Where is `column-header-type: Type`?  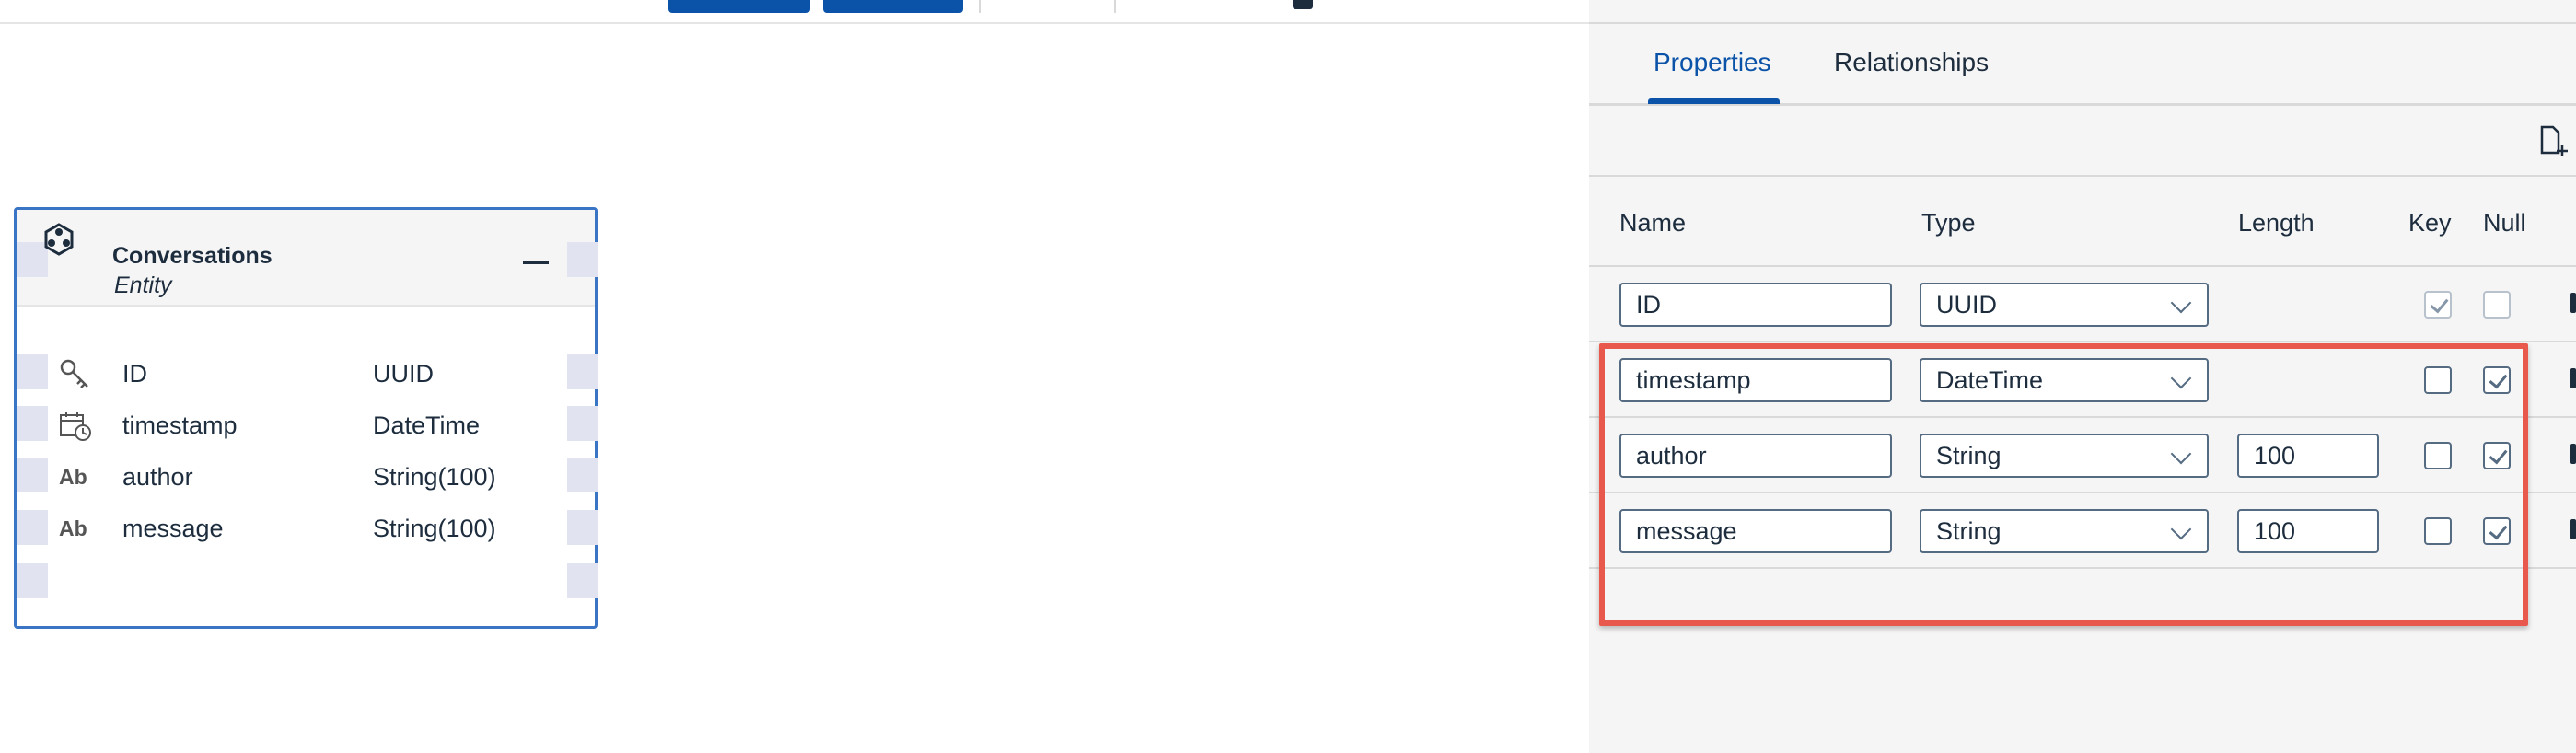 column-header-type: Type is located at coordinates (1948, 223).